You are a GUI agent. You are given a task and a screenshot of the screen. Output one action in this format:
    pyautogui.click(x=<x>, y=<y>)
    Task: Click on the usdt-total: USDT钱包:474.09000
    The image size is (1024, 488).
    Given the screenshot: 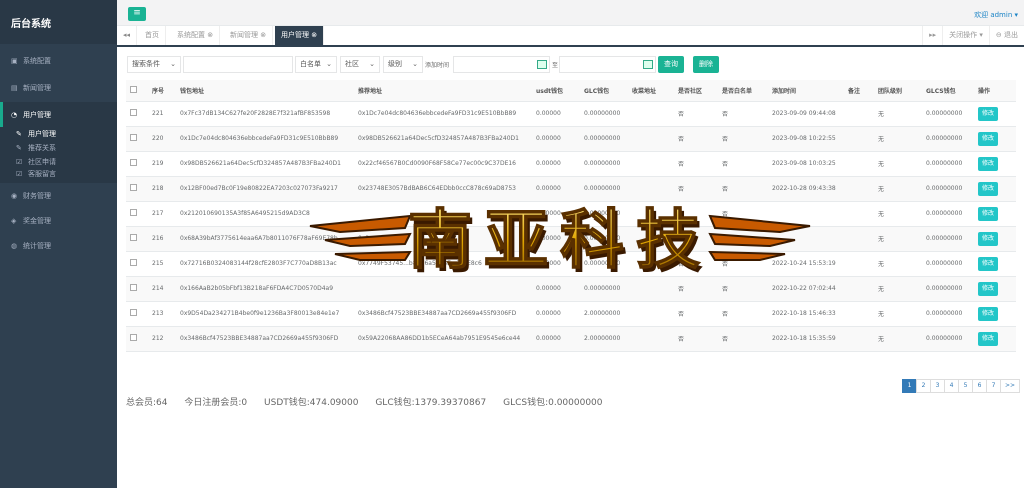 What is the action you would take?
    pyautogui.click(x=311, y=403)
    